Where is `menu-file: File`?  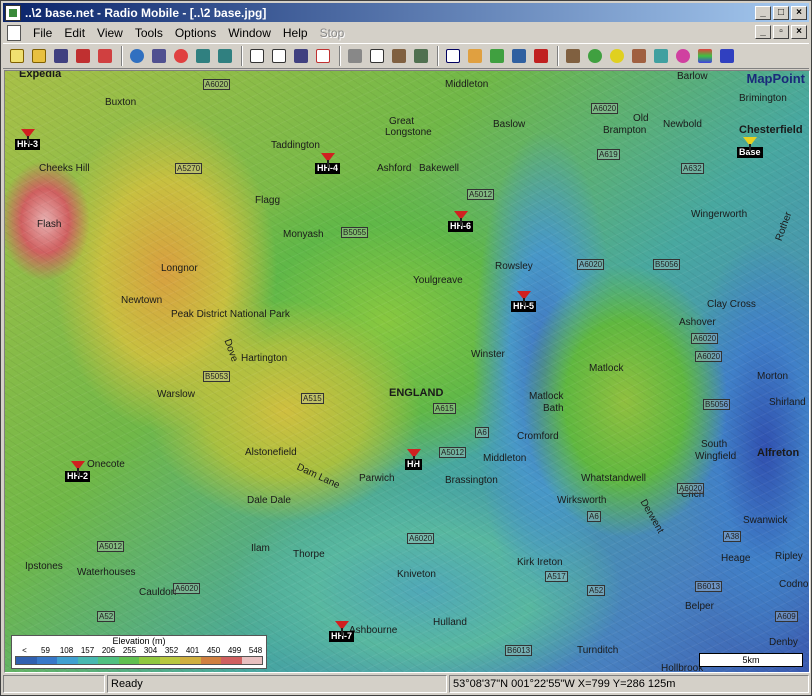
menu-file: File is located at coordinates (42, 33).